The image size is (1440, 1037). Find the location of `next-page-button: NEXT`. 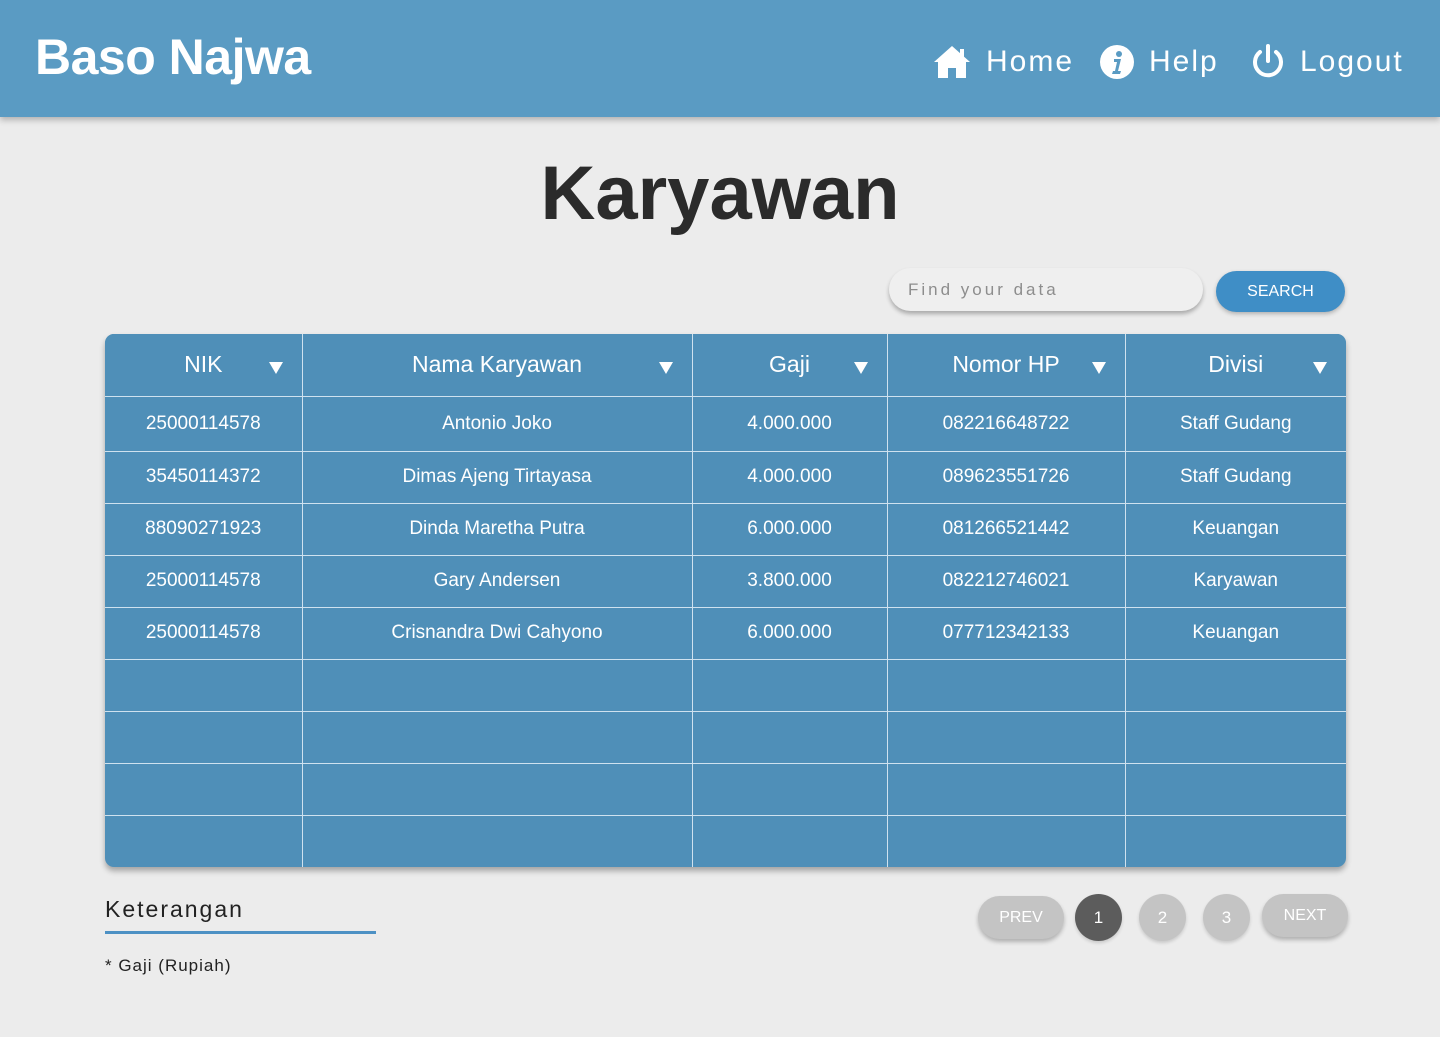

next-page-button: NEXT is located at coordinates (1305, 915).